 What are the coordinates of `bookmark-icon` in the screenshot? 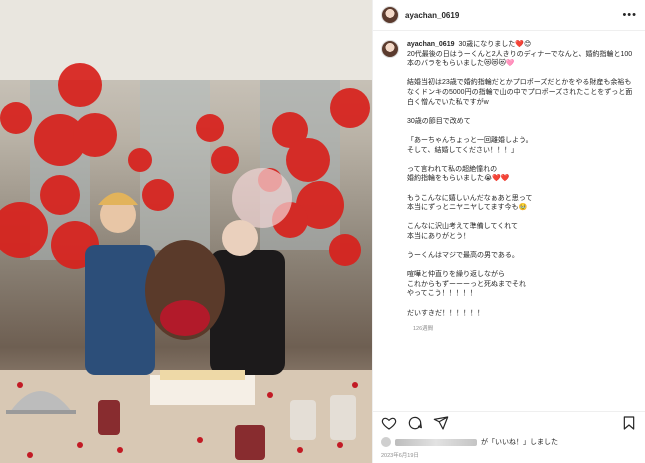 It's located at (629, 423).